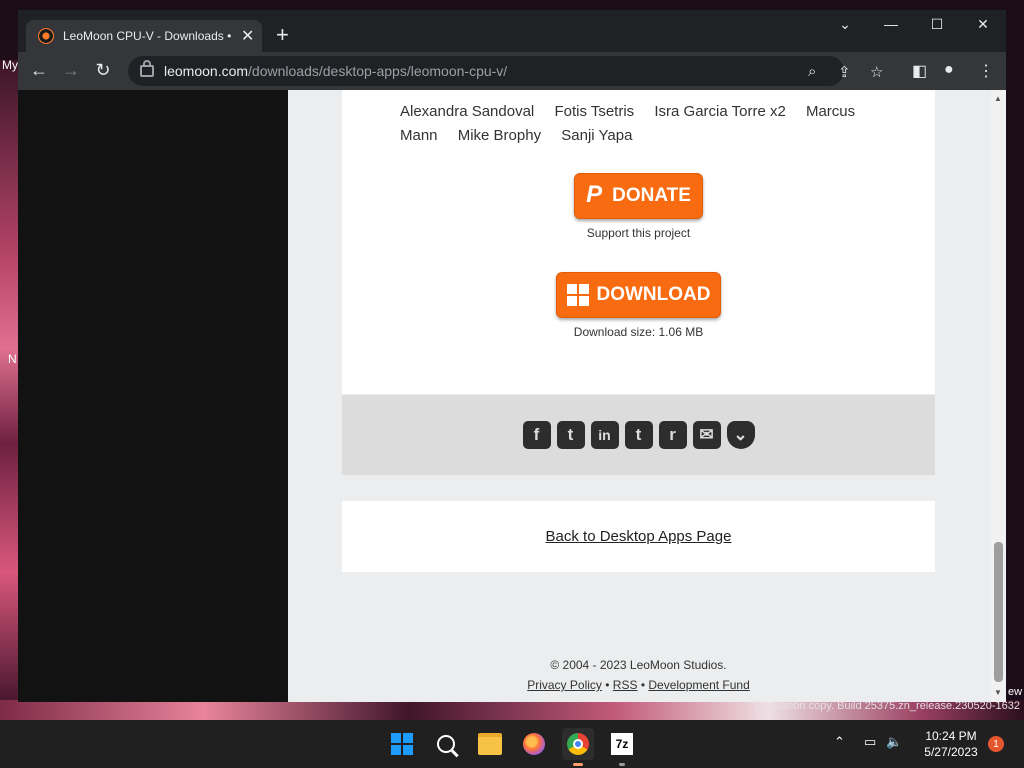 This screenshot has height=768, width=1024. Describe the element at coordinates (998, 692) in the screenshot. I see `scroll-down-icon: ▼` at that location.